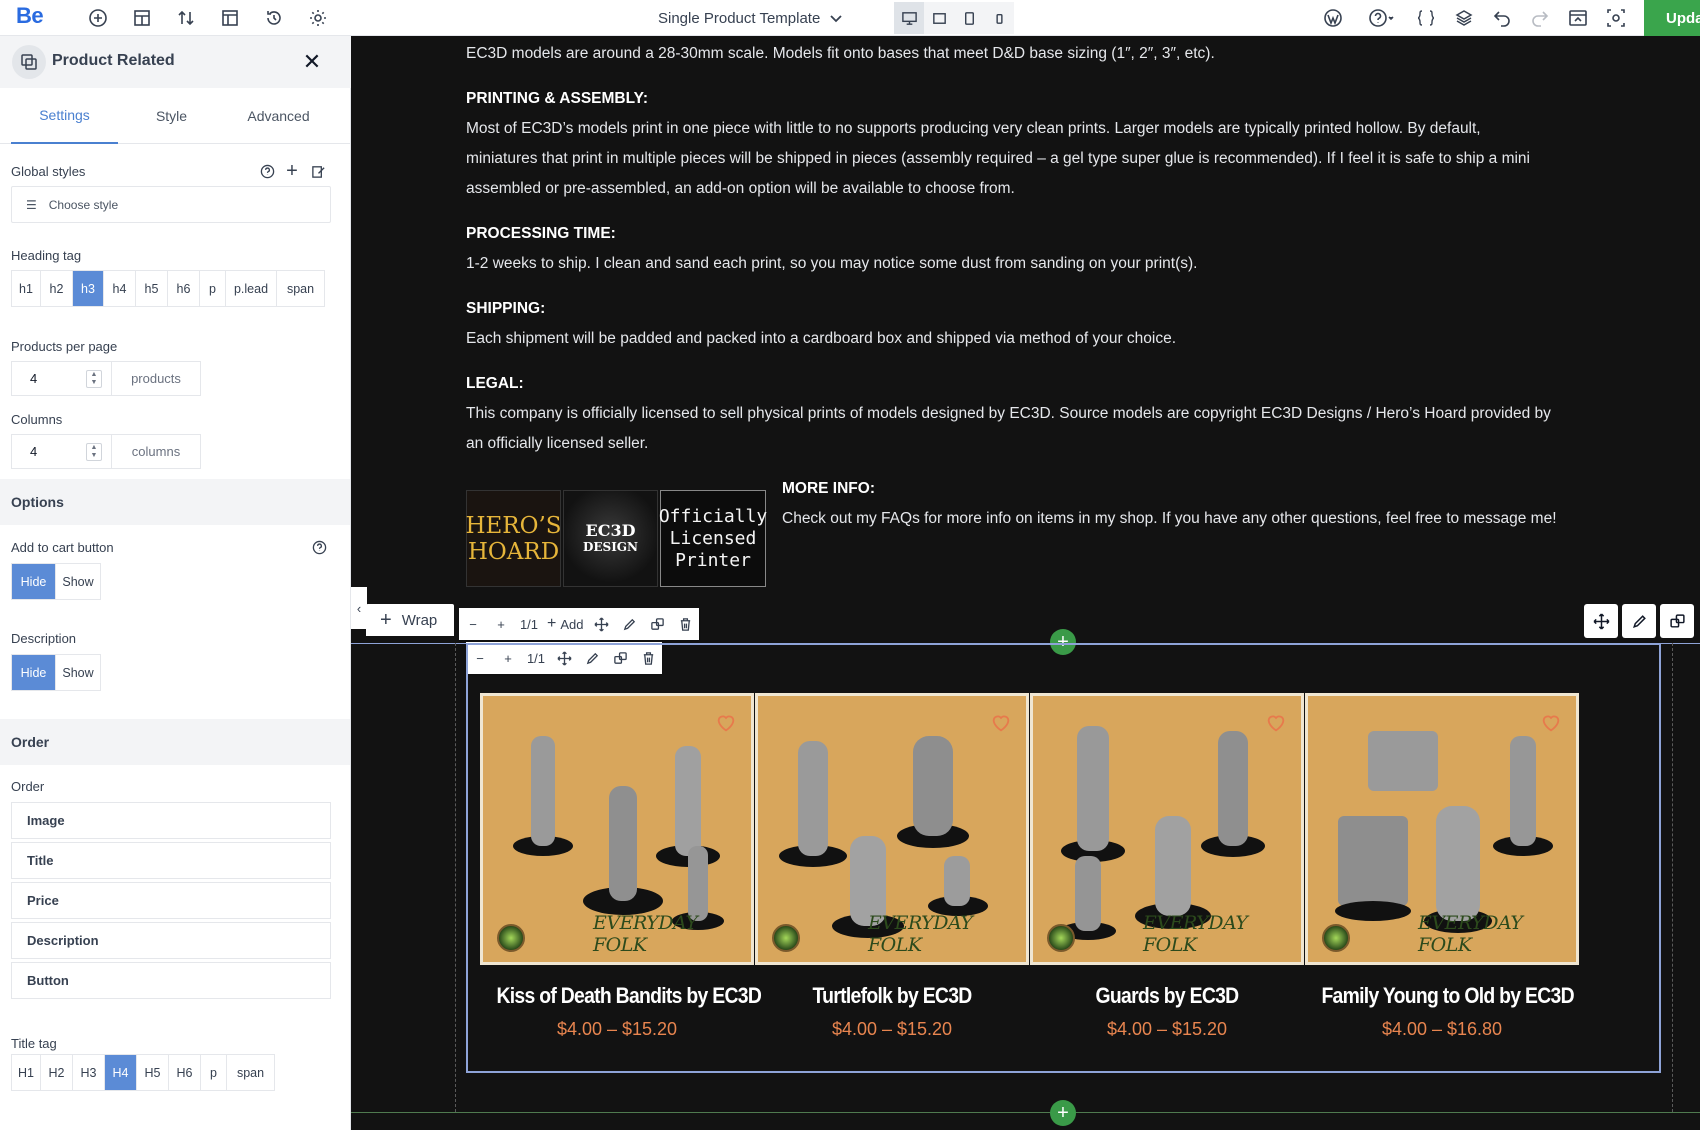 This screenshot has width=1700, height=1130. What do you see at coordinates (153, 1072) in the screenshot?
I see `title-tag-h5: H5` at bounding box center [153, 1072].